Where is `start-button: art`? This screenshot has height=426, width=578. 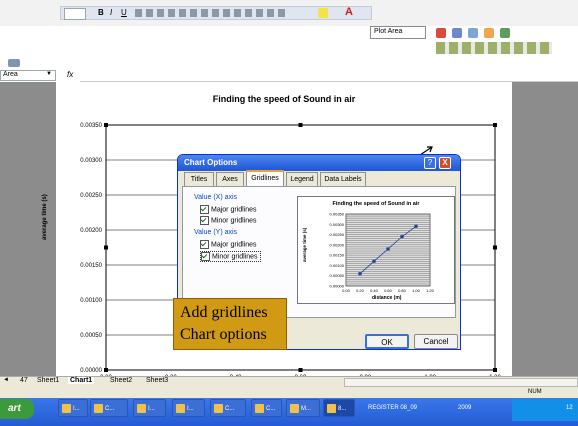
start-button: art is located at coordinates (17, 409).